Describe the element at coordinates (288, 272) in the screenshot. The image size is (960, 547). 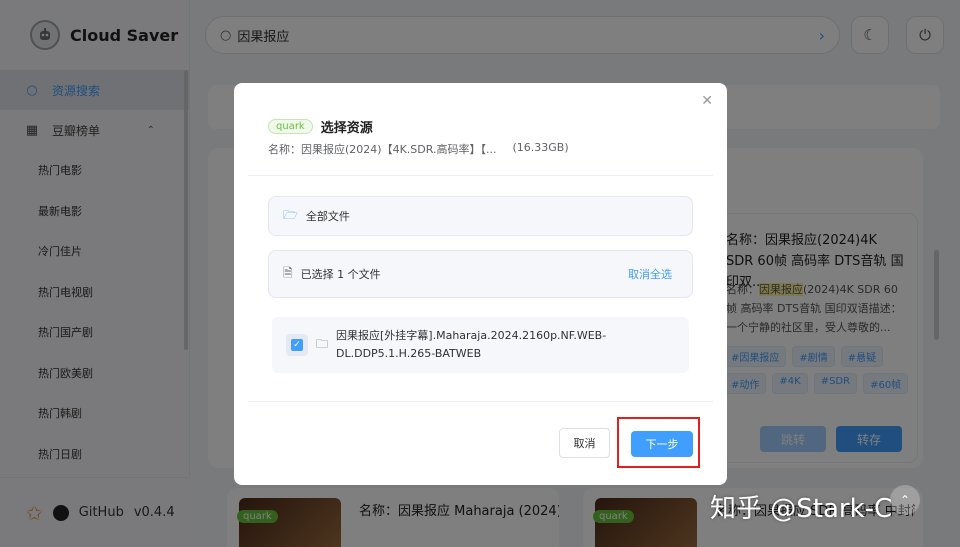
I see `document-icon: 🗎` at that location.